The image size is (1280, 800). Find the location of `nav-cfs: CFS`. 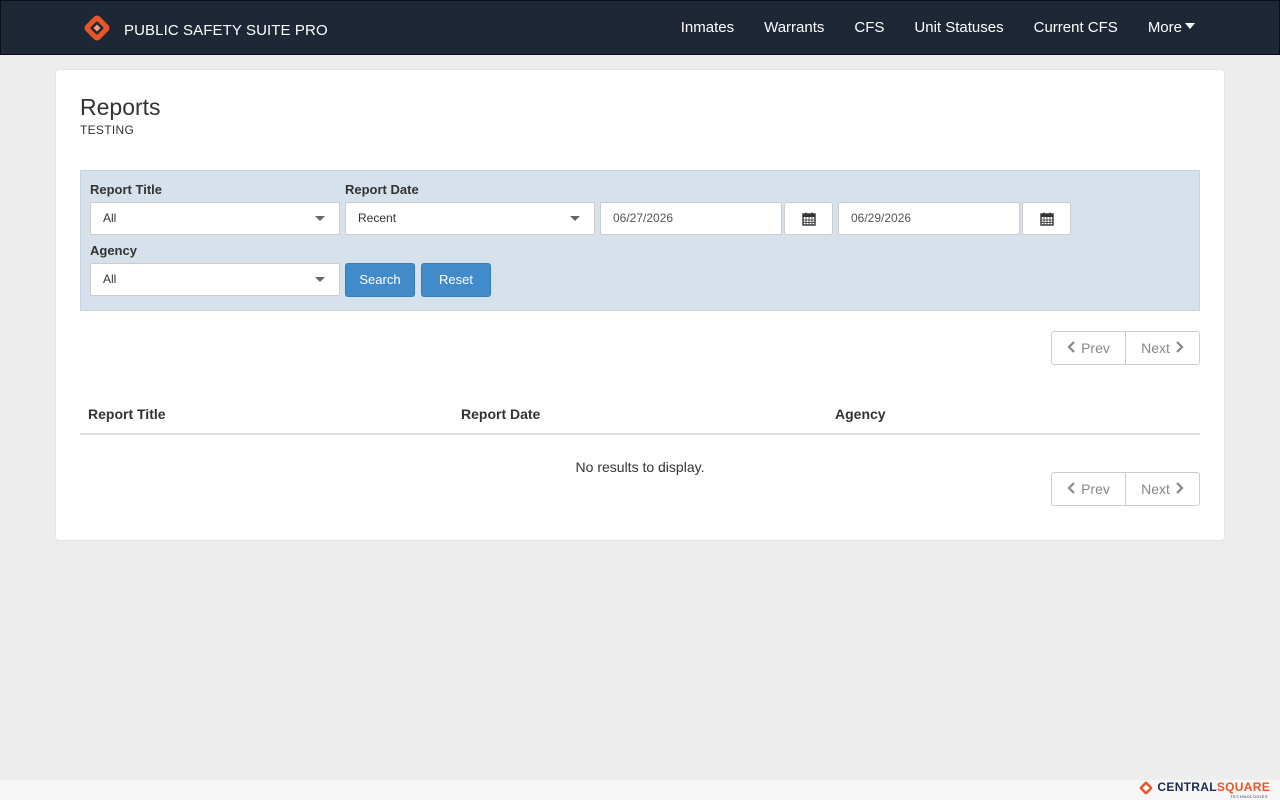

nav-cfs: CFS is located at coordinates (869, 27).